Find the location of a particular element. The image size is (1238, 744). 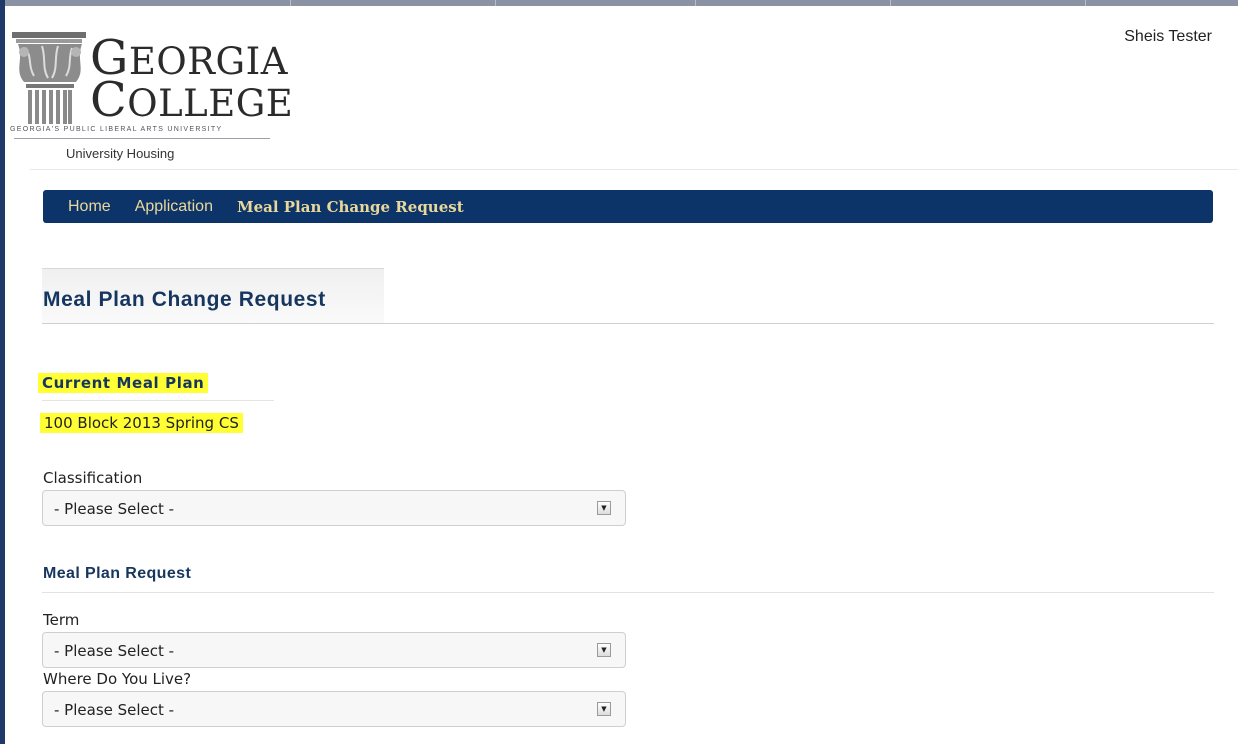

current-meal-plan-label-text: Current Meal Plan is located at coordinates (123, 383).